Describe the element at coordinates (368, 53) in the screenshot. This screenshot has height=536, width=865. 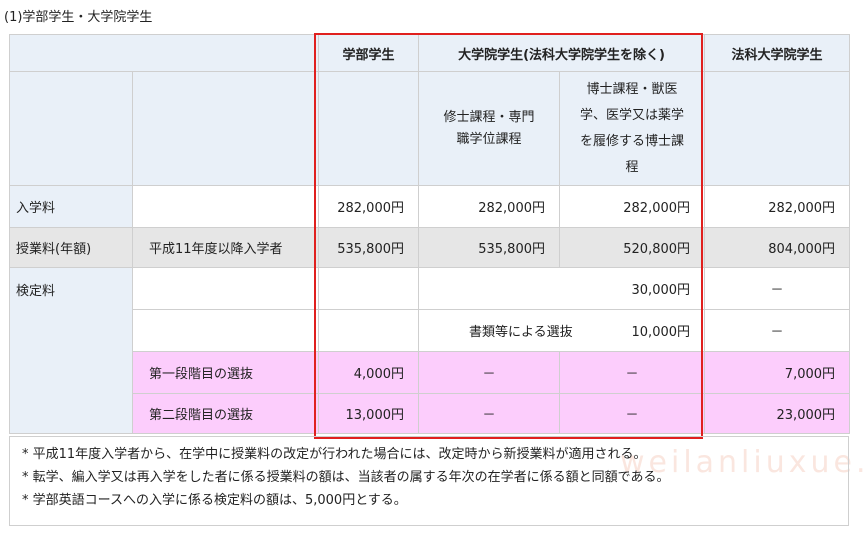
I see `header-undergrad: 学部学生` at that location.